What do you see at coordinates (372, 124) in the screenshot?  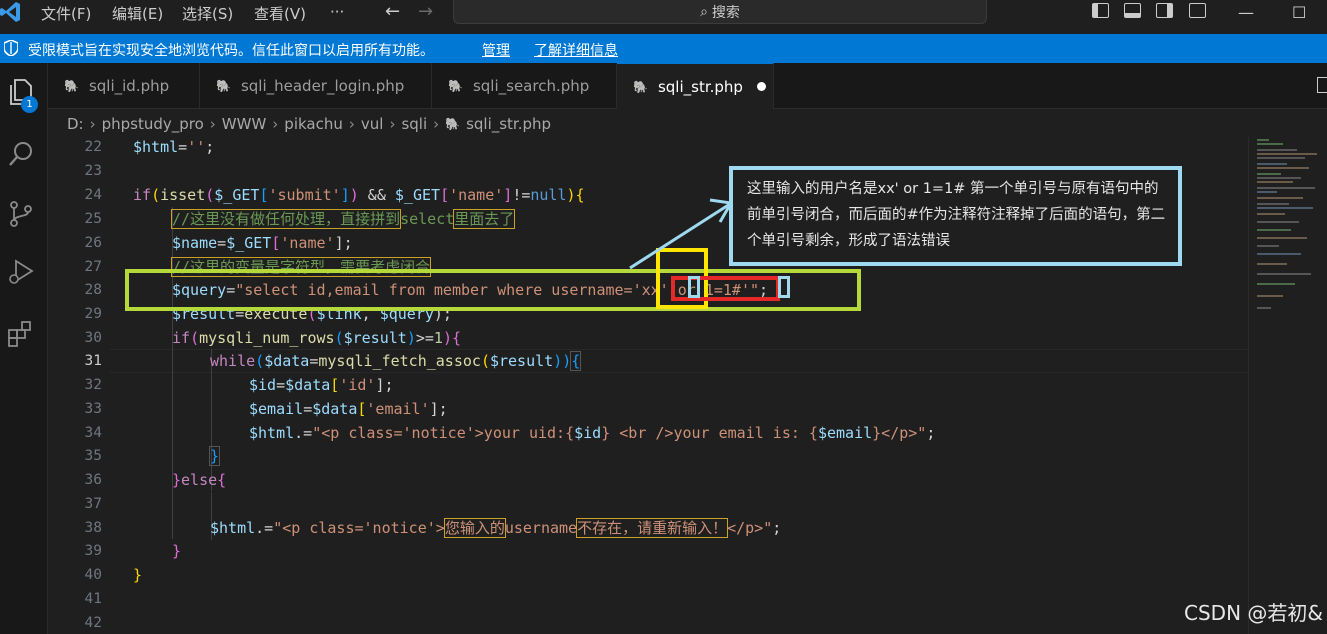 I see `breadcrumb-item: vul` at bounding box center [372, 124].